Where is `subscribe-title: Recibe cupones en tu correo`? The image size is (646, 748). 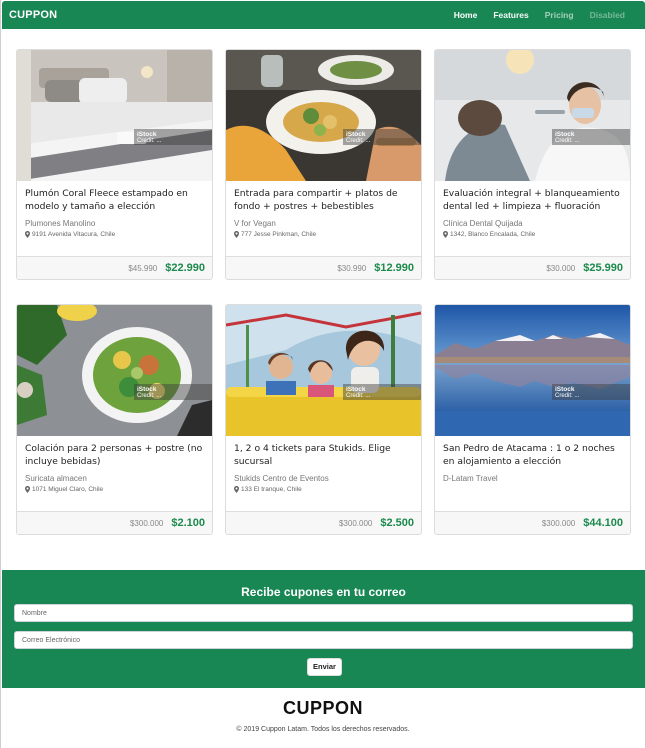
subscribe-title: Recibe cupones en tu correo is located at coordinates (323, 592).